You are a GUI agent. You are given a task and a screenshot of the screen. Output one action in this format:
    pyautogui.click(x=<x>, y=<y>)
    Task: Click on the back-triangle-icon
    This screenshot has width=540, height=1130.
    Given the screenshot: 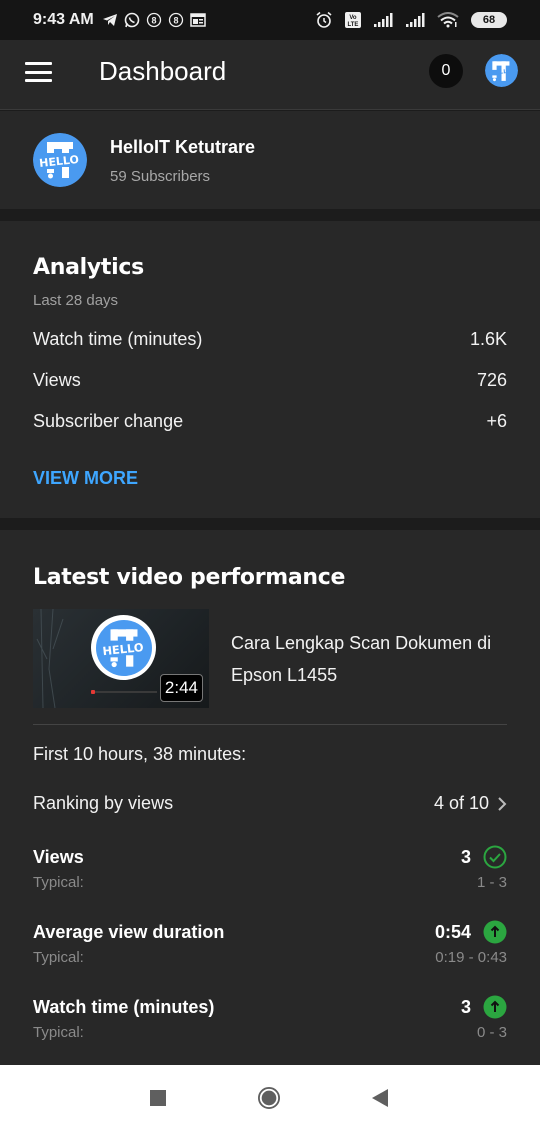 What is the action you would take?
    pyautogui.click(x=380, y=1098)
    